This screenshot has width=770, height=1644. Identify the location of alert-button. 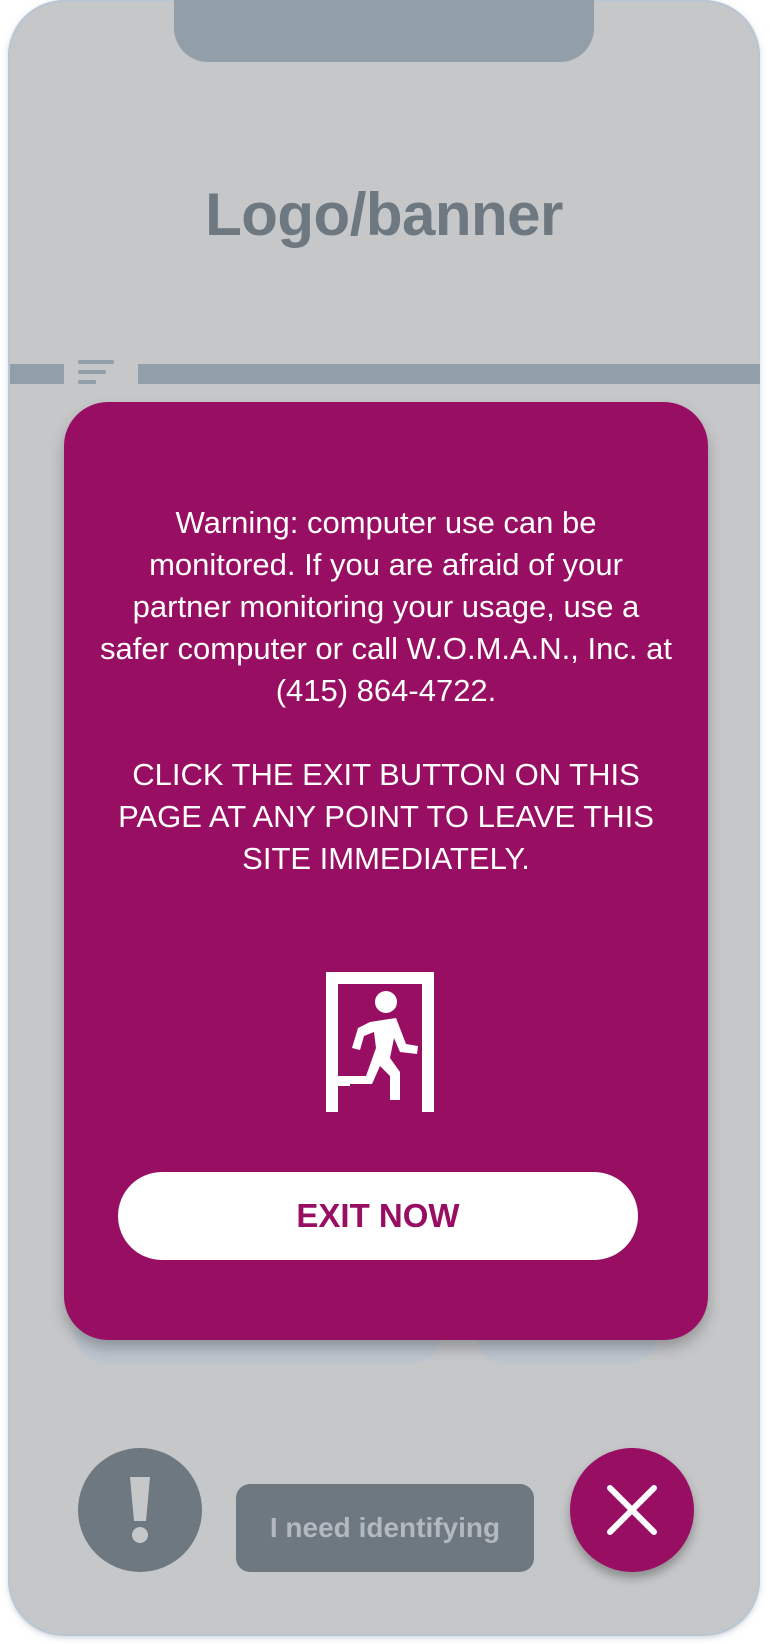
(140, 1510).